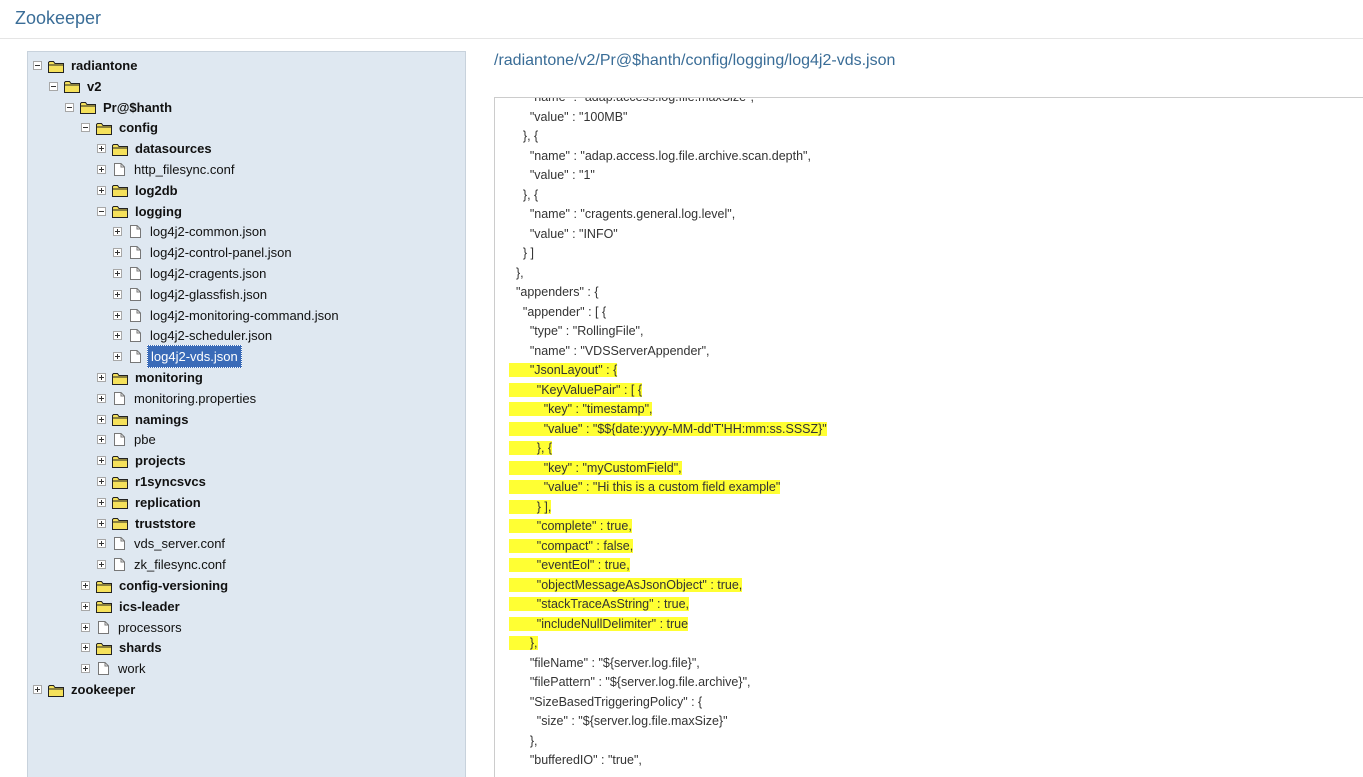 The width and height of the screenshot is (1363, 777). I want to click on tree-node-label: r1syncsvcs, so click(170, 481).